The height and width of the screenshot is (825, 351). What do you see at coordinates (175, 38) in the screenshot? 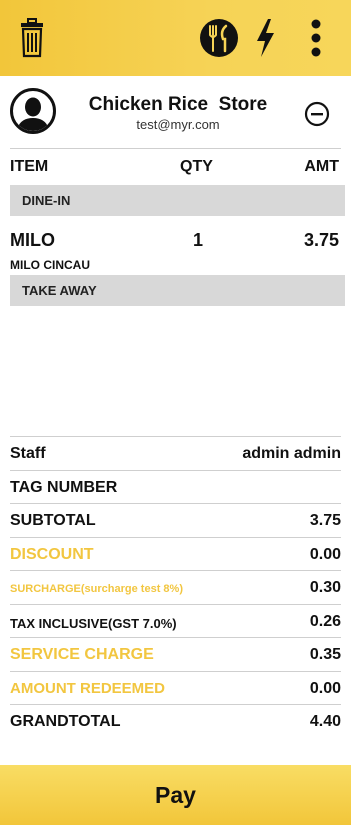
I see `top-bar` at bounding box center [175, 38].